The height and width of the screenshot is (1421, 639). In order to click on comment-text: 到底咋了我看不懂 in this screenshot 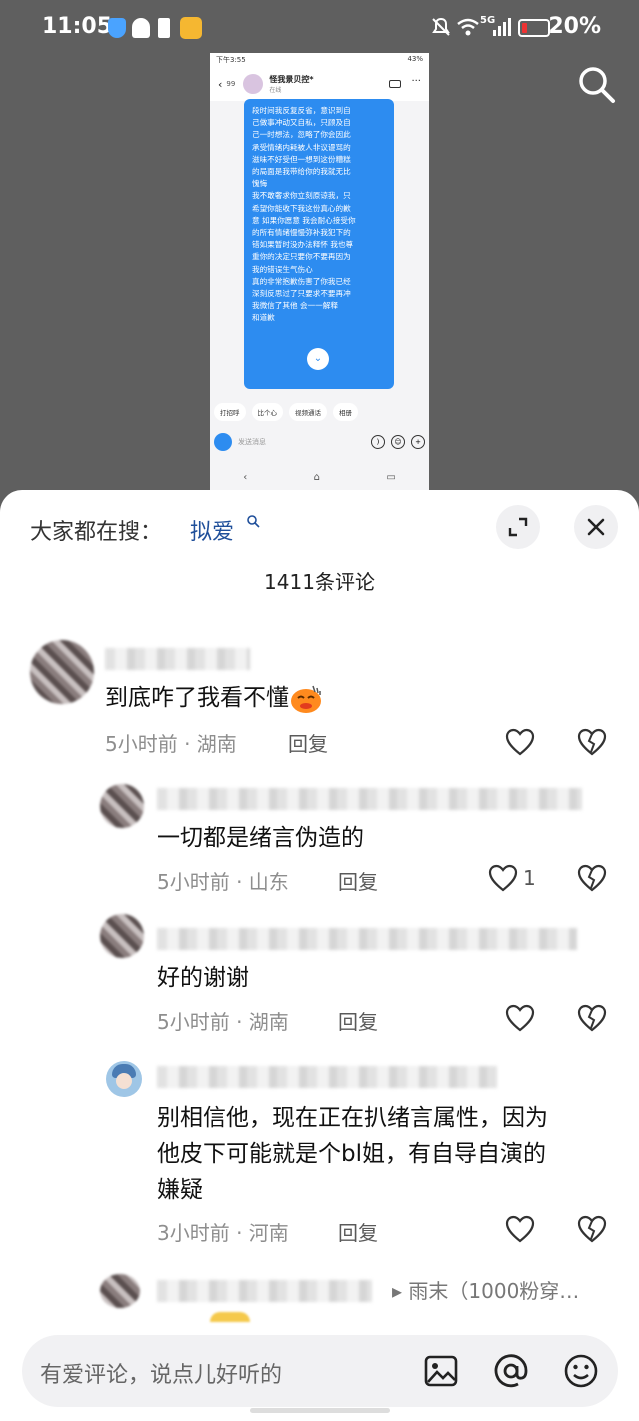, I will do `click(214, 698)`.